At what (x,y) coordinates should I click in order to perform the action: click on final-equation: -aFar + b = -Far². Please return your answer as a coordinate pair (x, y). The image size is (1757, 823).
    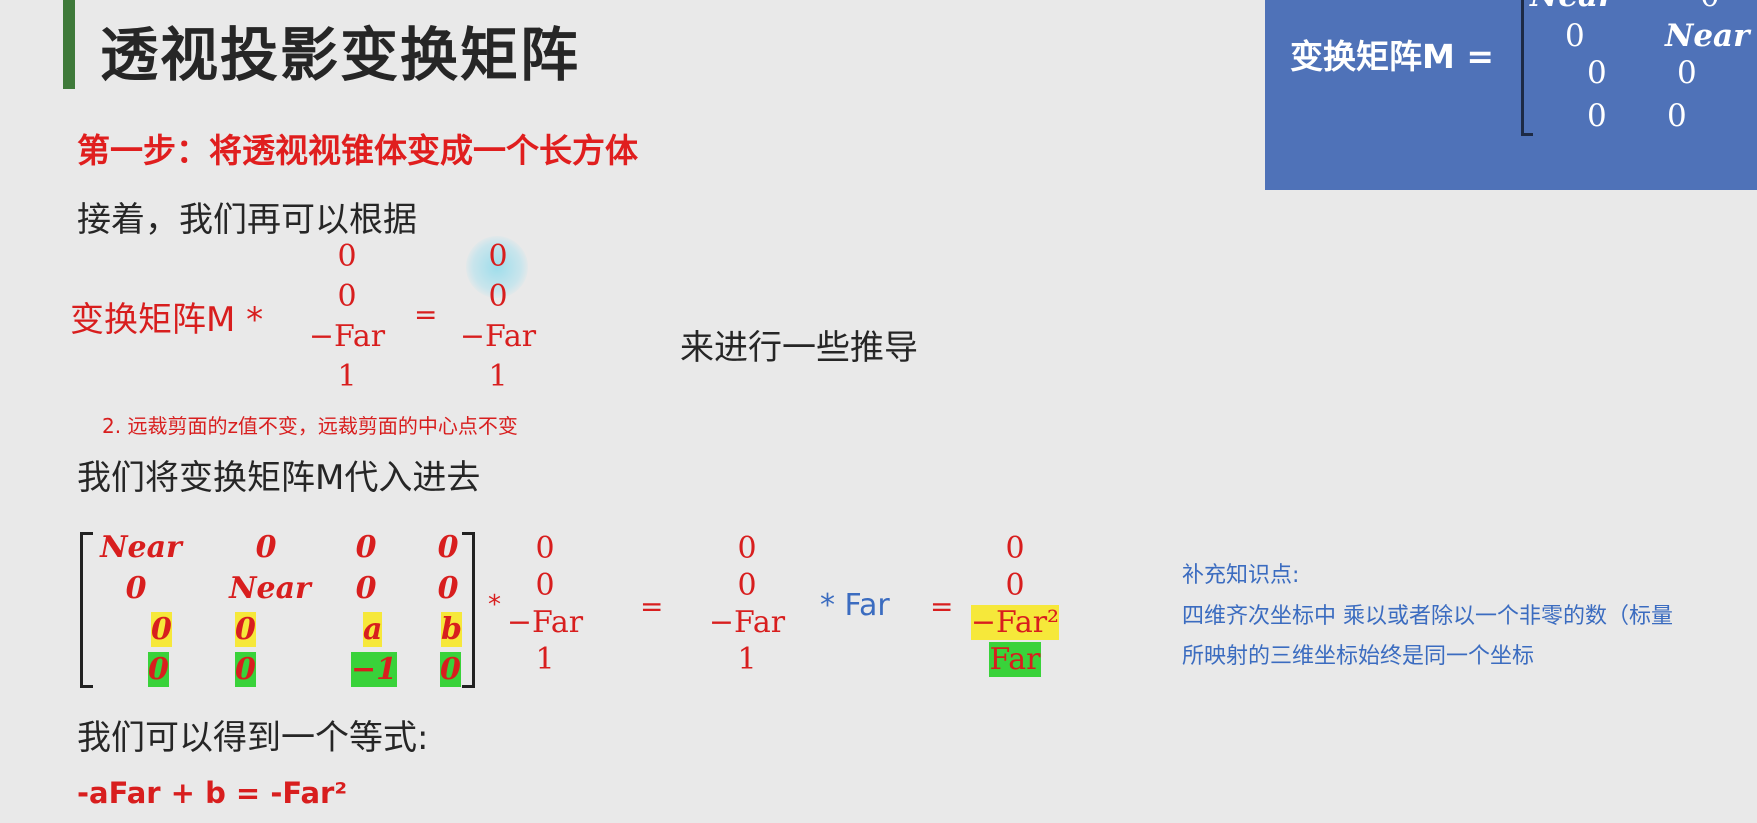
    Looking at the image, I should click on (212, 793).